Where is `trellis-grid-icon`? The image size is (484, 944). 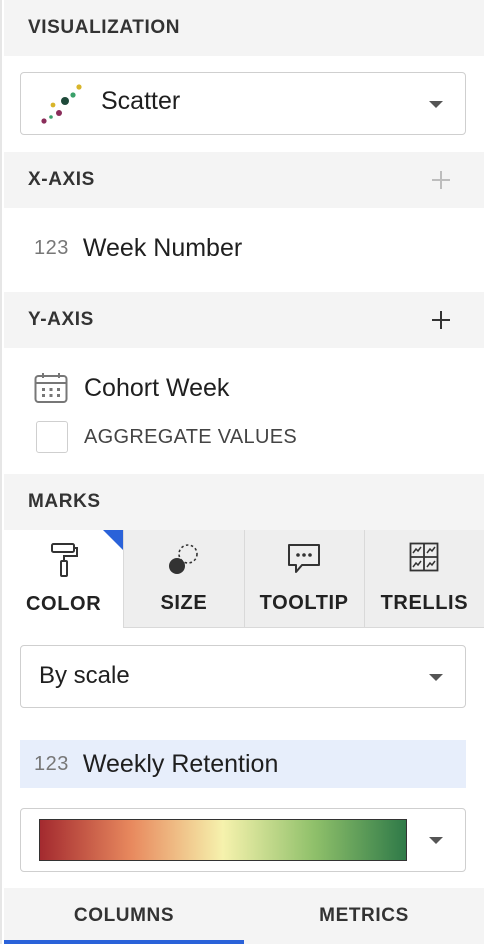
trellis-grid-icon is located at coordinates (424, 560).